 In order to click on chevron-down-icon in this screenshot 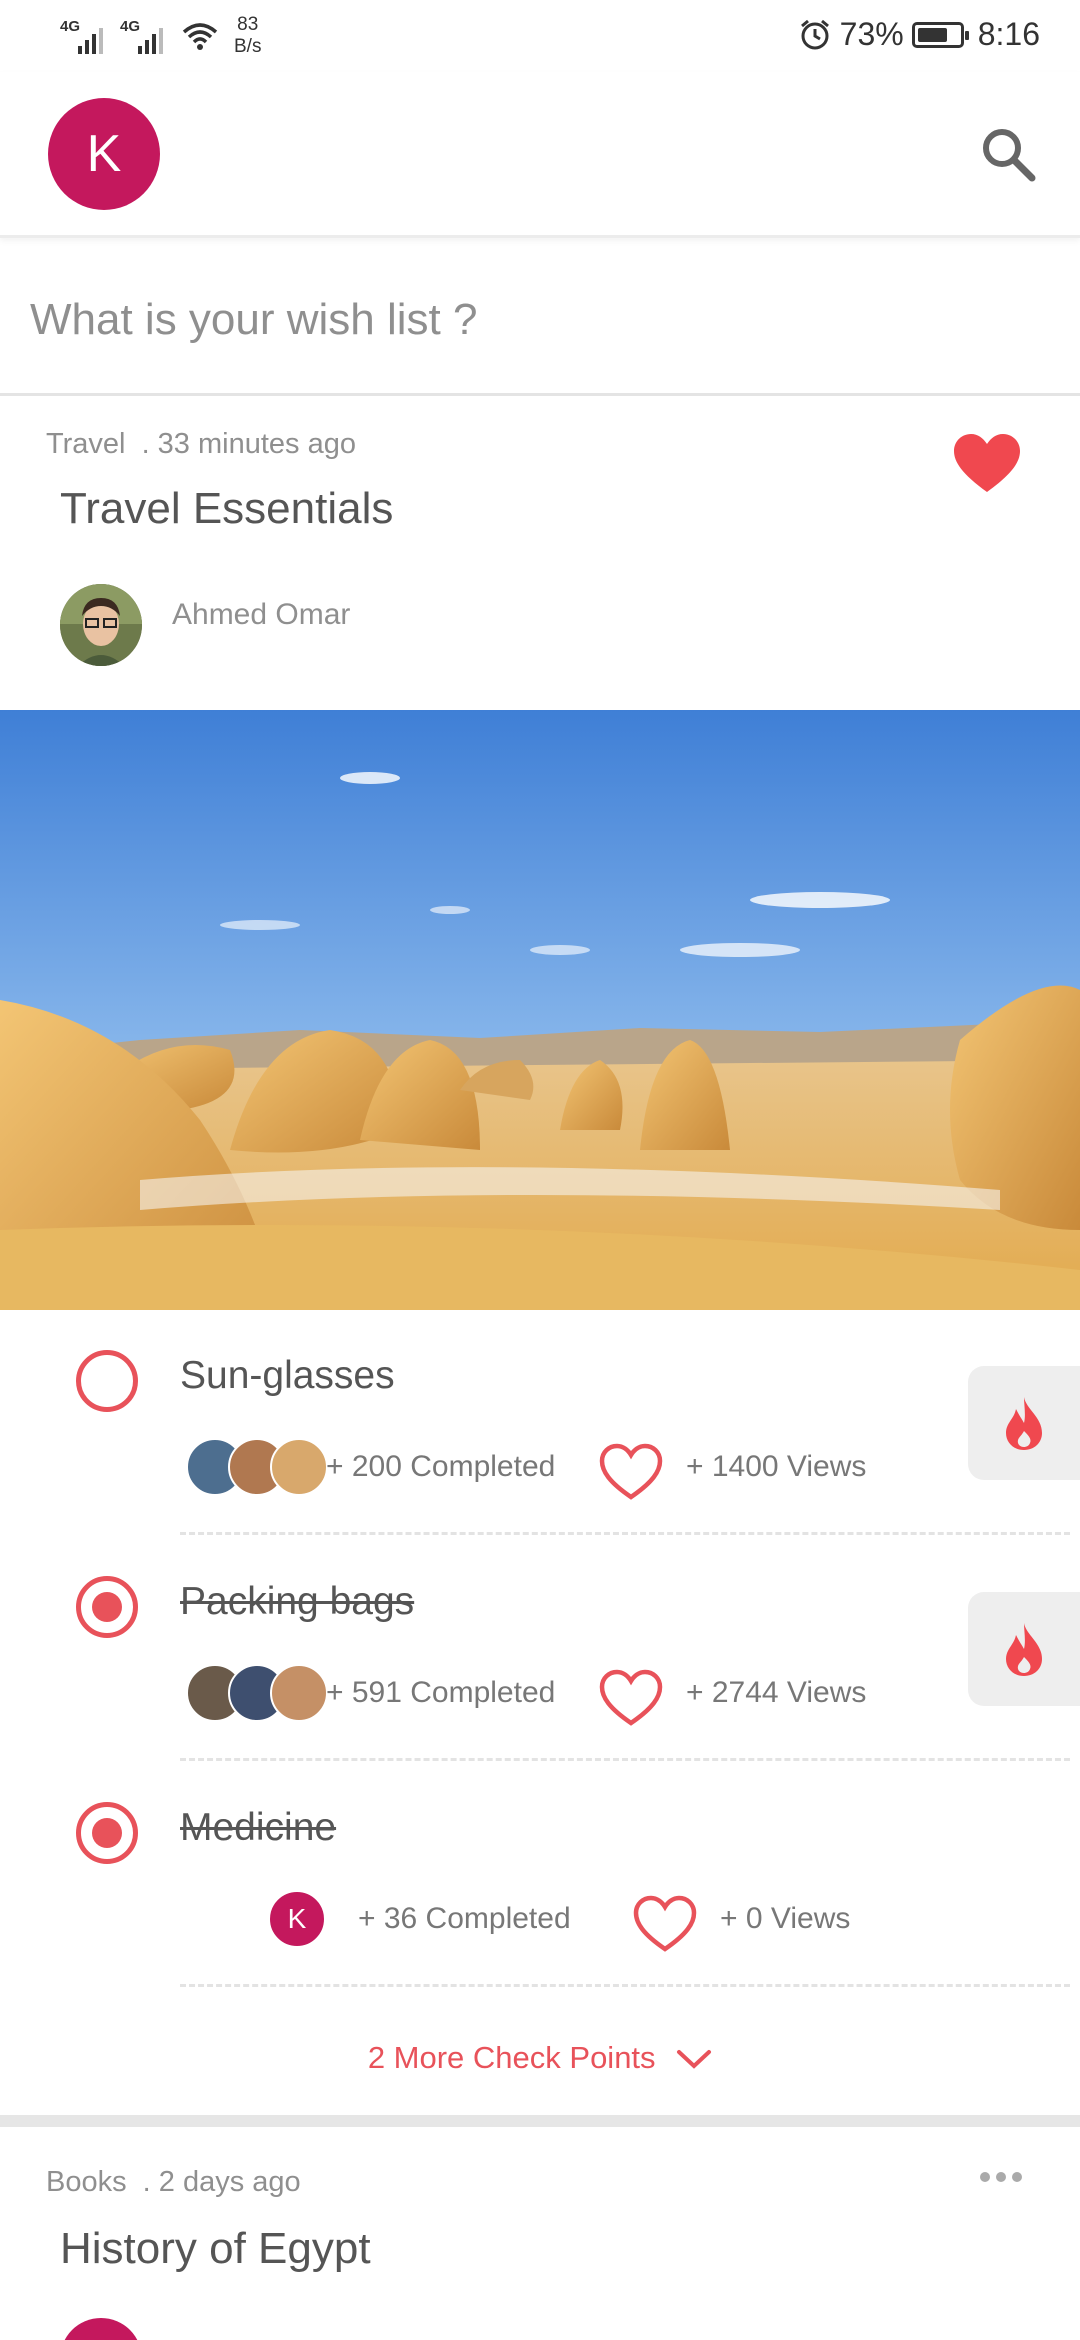, I will do `click(694, 2059)`.